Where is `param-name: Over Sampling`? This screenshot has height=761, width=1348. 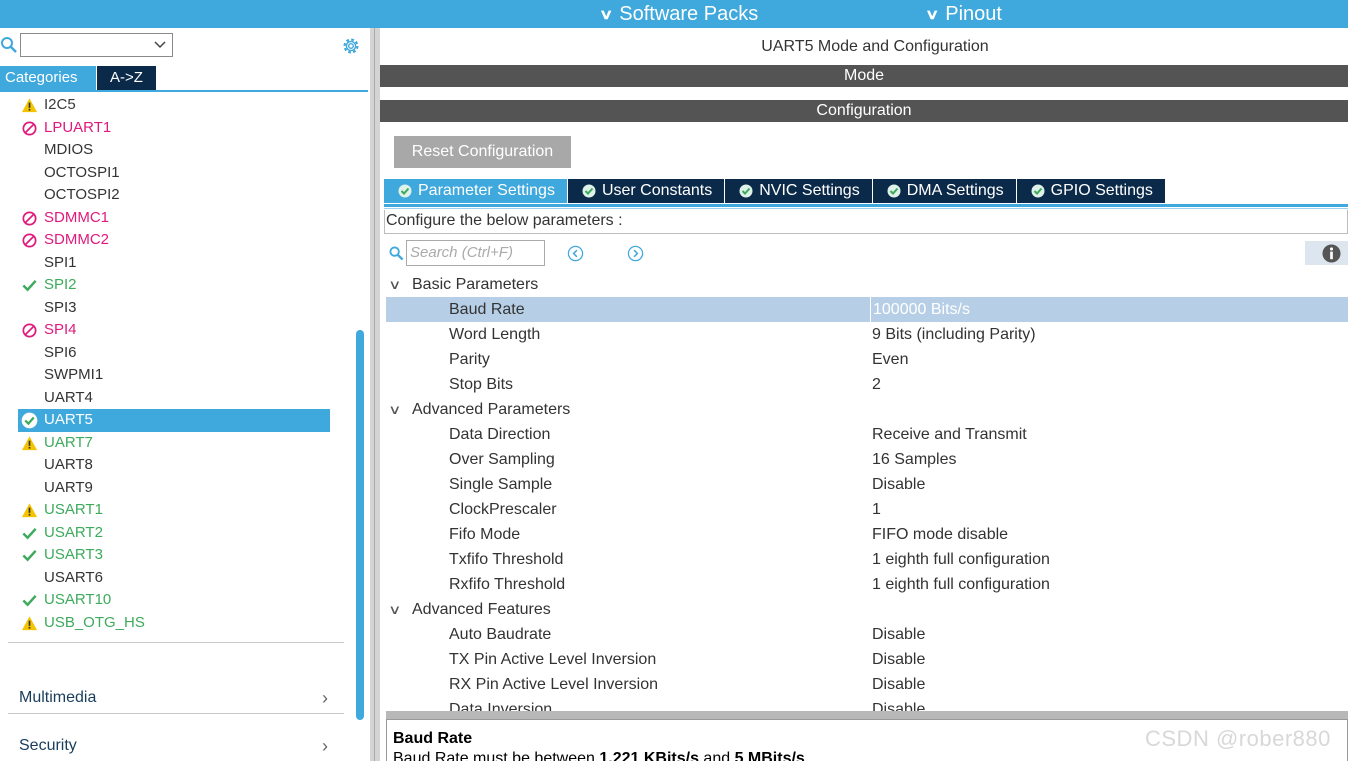 param-name: Over Sampling is located at coordinates (502, 459).